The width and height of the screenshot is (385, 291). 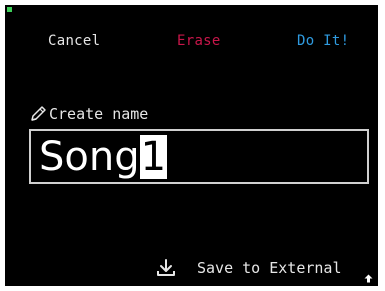 What do you see at coordinates (74, 41) in the screenshot?
I see `cancel-button: Cancel` at bounding box center [74, 41].